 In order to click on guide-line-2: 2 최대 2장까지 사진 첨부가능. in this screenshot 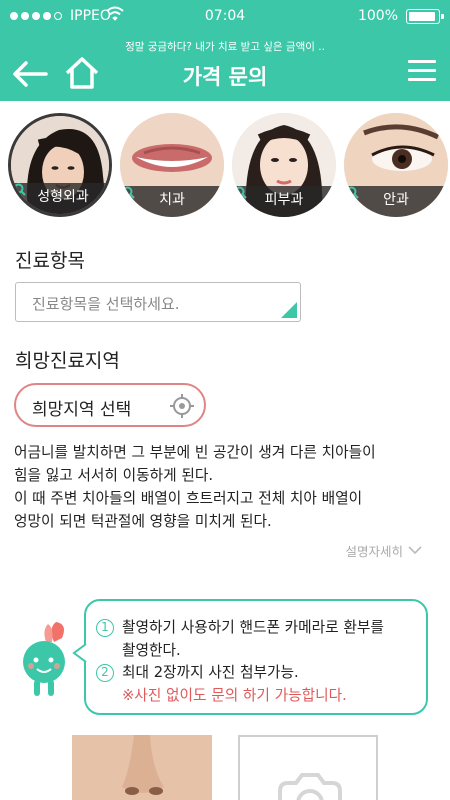, I will do `click(197, 671)`.